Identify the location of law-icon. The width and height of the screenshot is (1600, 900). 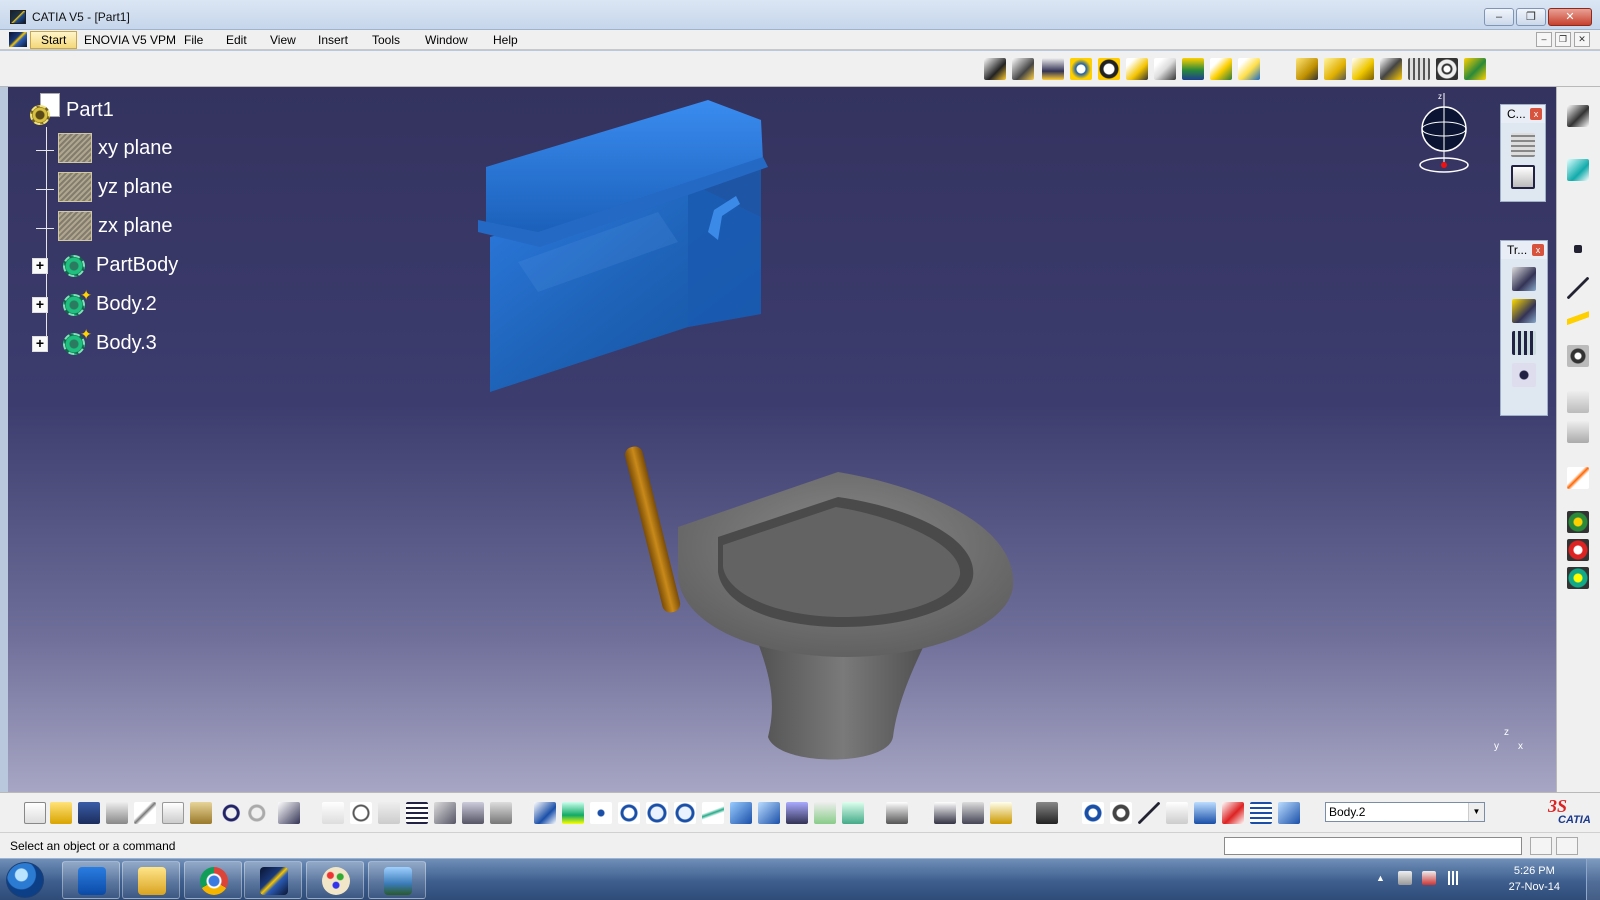
(445, 813).